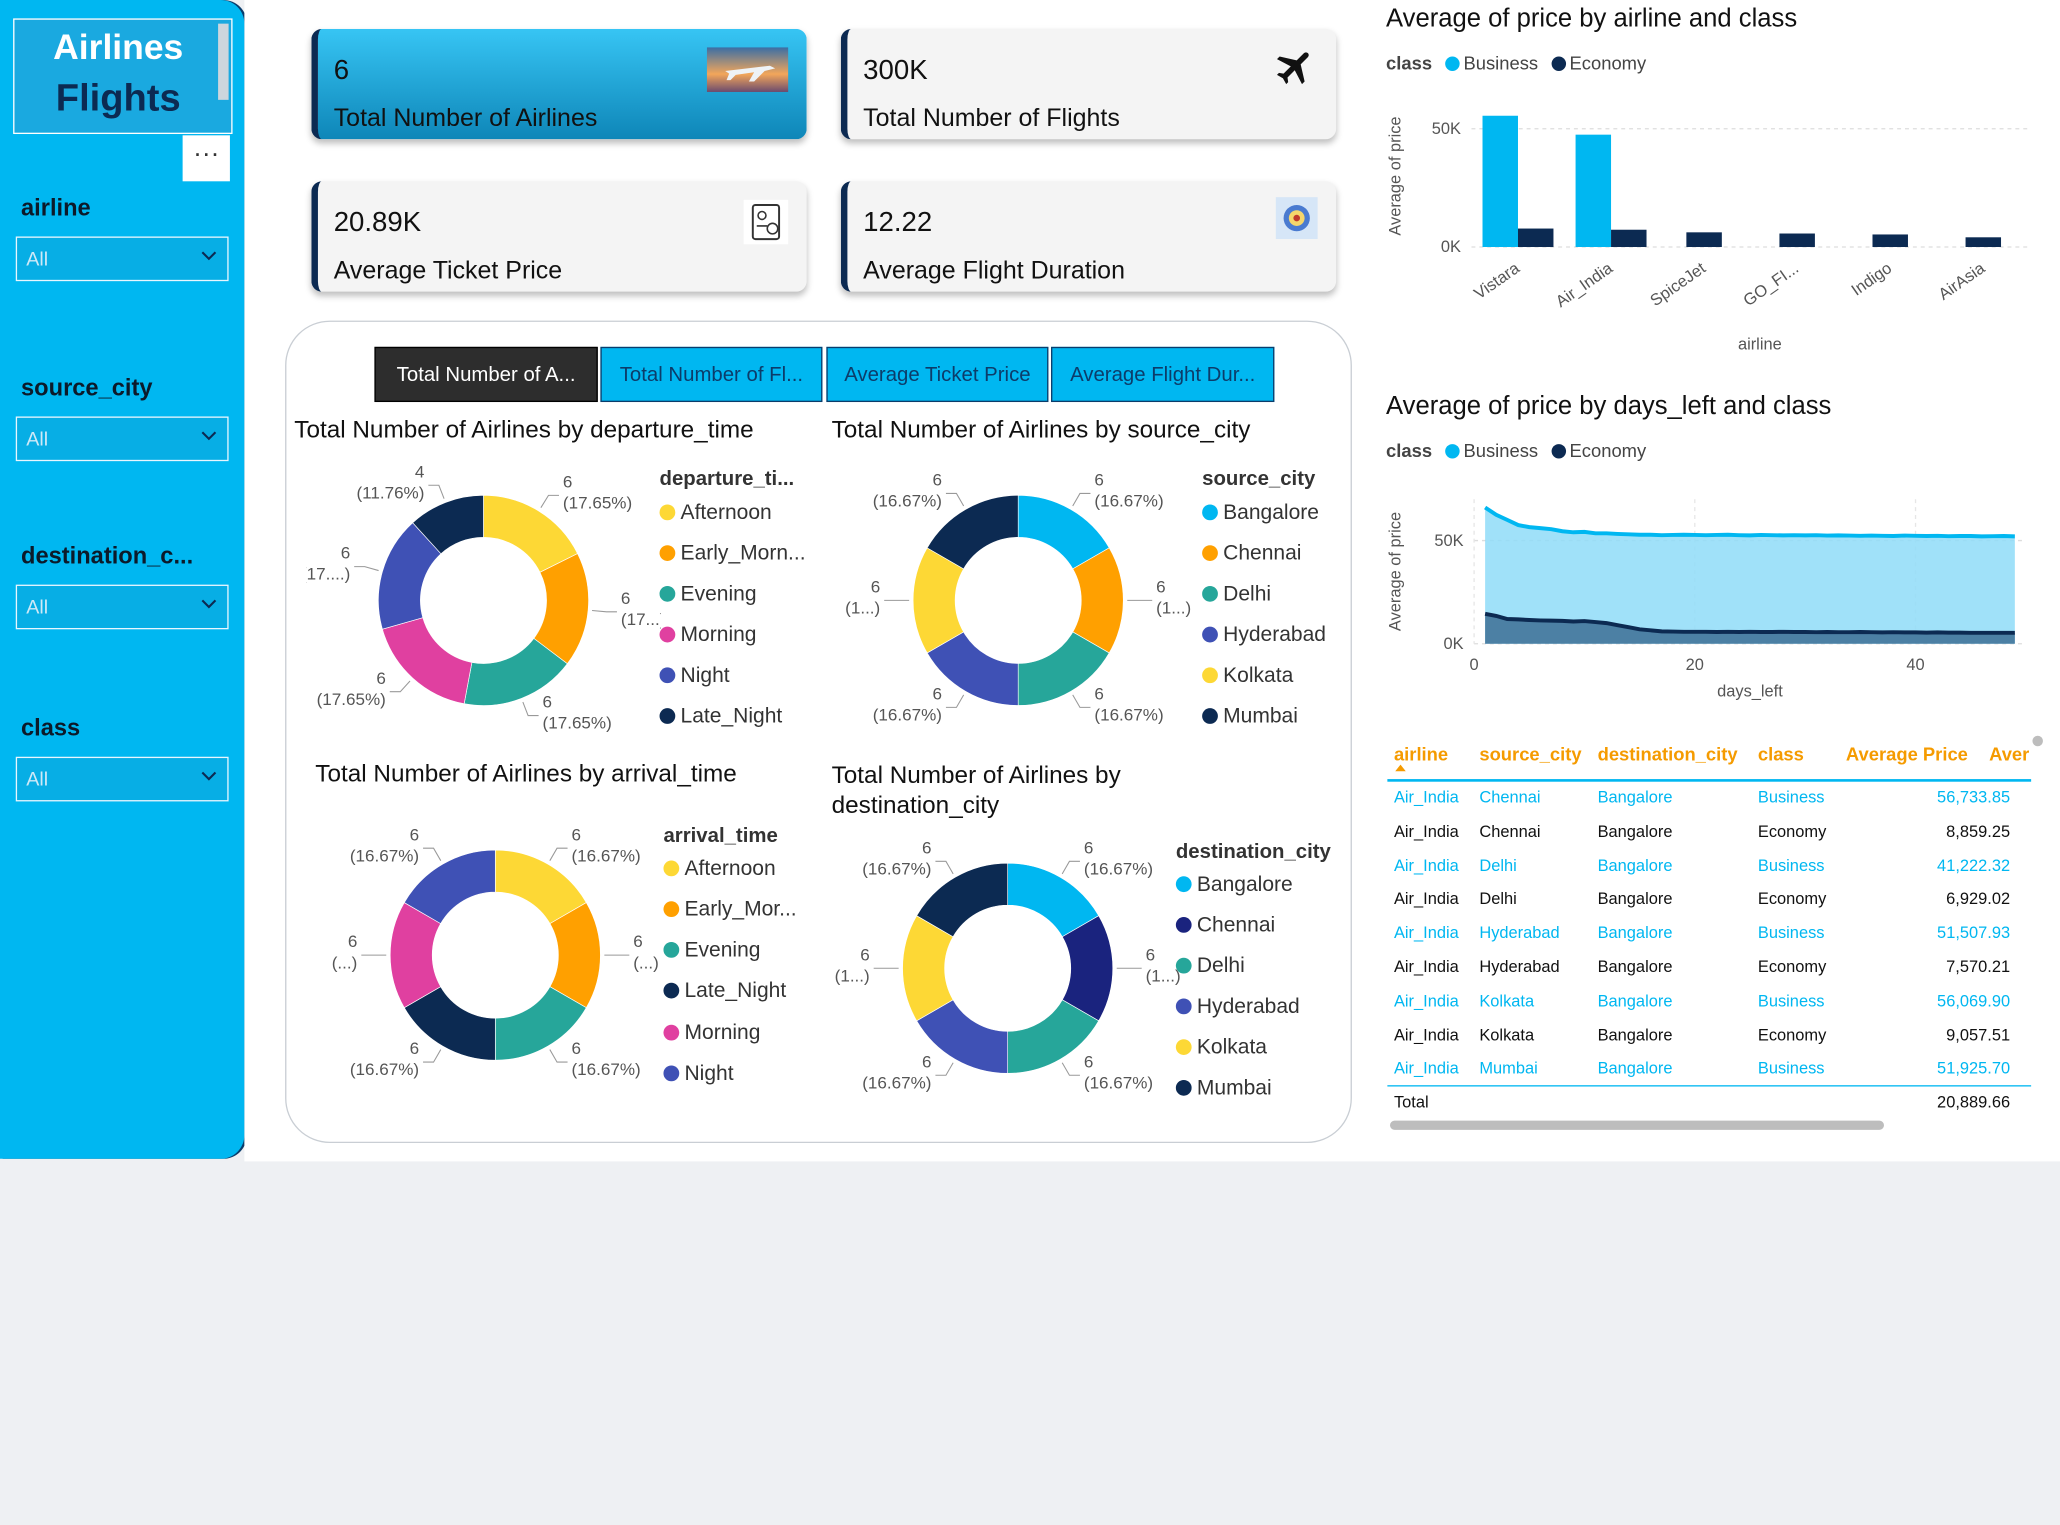 The image size is (2060, 1525). I want to click on more-options-button: ···, so click(206, 158).